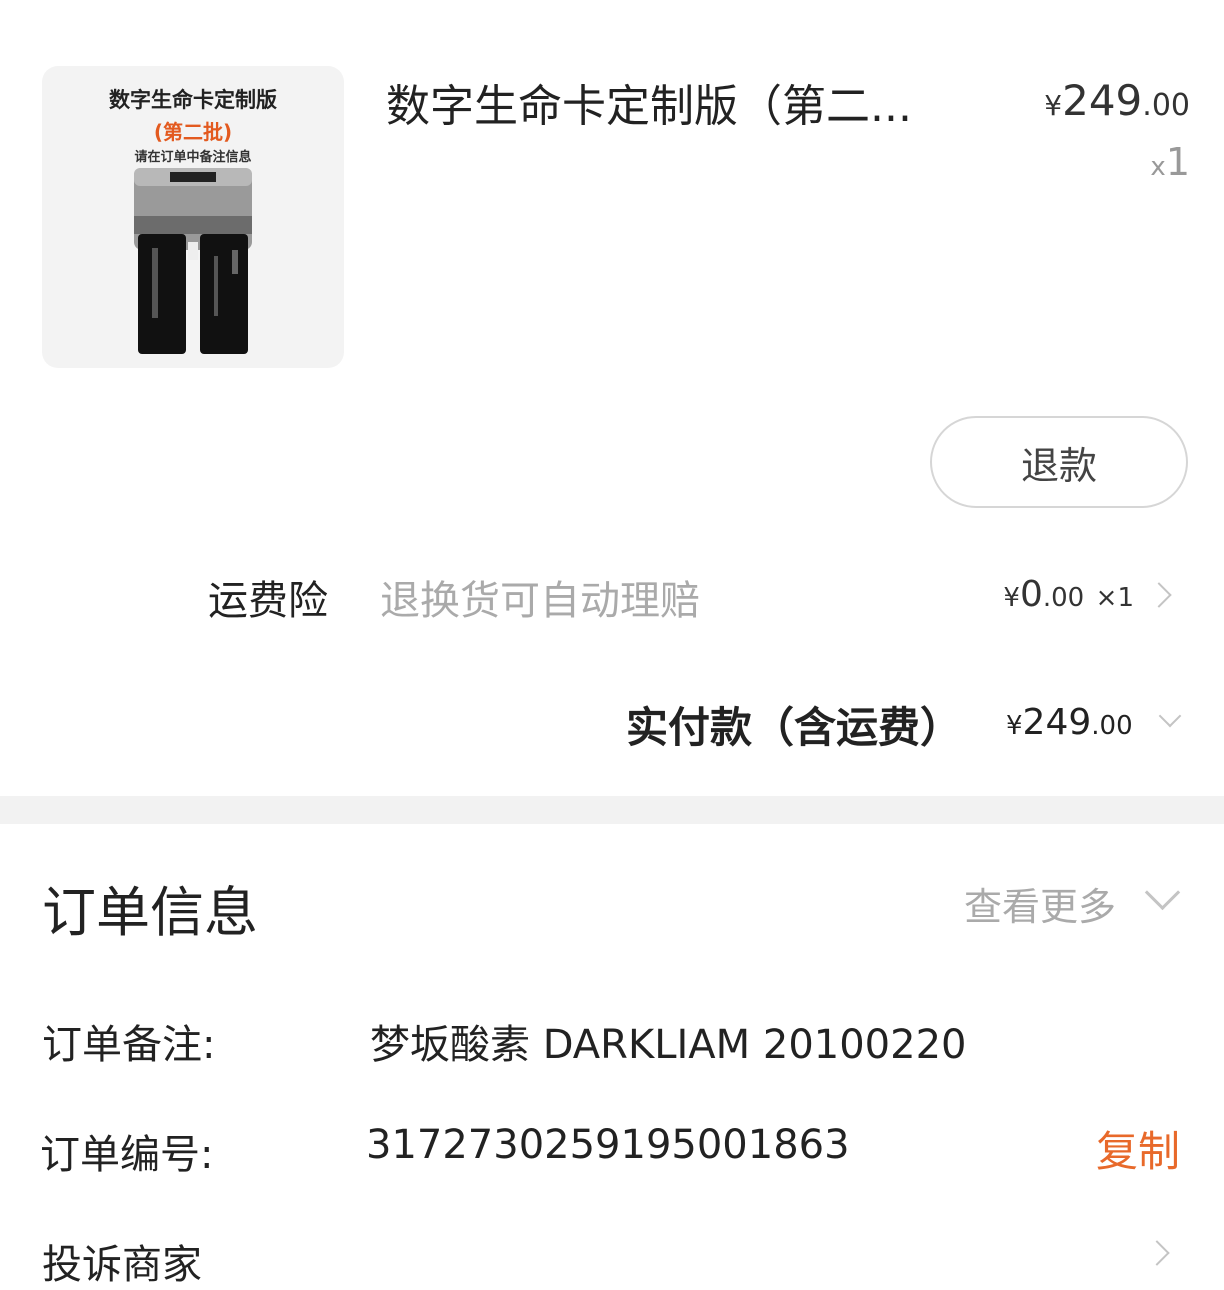  What do you see at coordinates (1112, 726) in the screenshot?
I see `total-decimal: .00` at bounding box center [1112, 726].